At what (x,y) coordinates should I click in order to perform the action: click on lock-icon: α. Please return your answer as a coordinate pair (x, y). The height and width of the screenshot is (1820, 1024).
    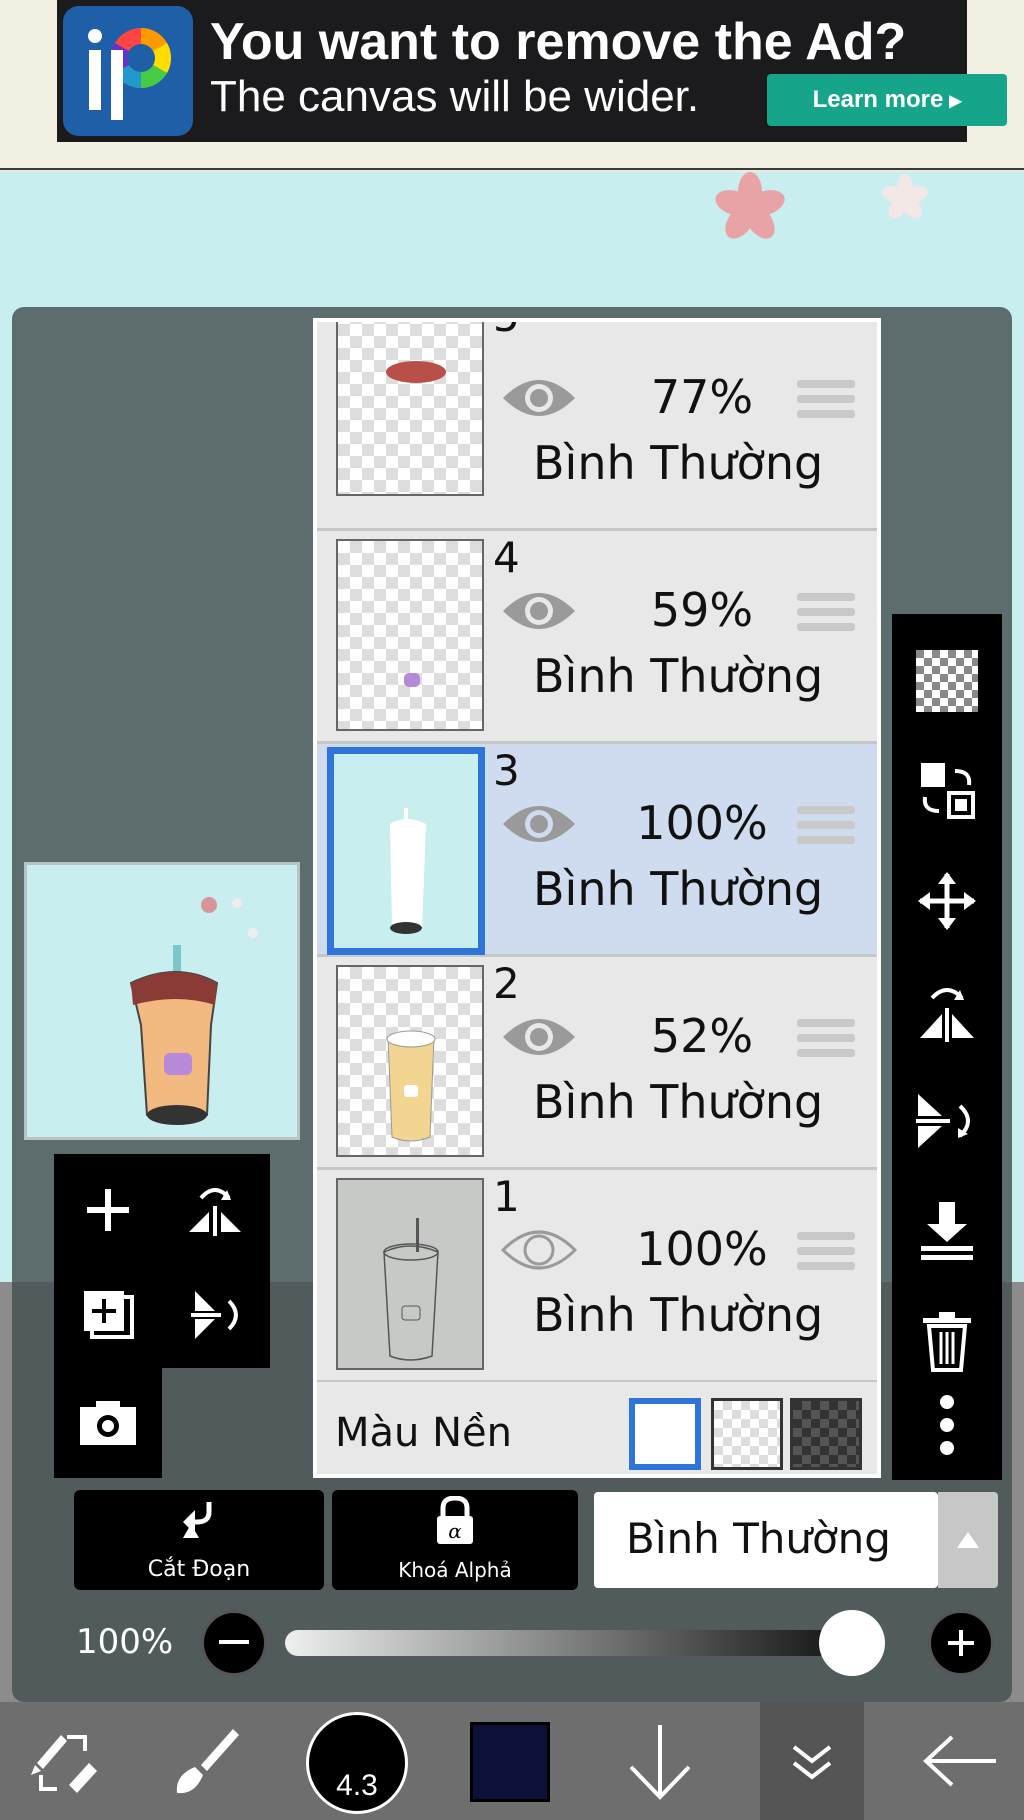
    Looking at the image, I should click on (455, 1520).